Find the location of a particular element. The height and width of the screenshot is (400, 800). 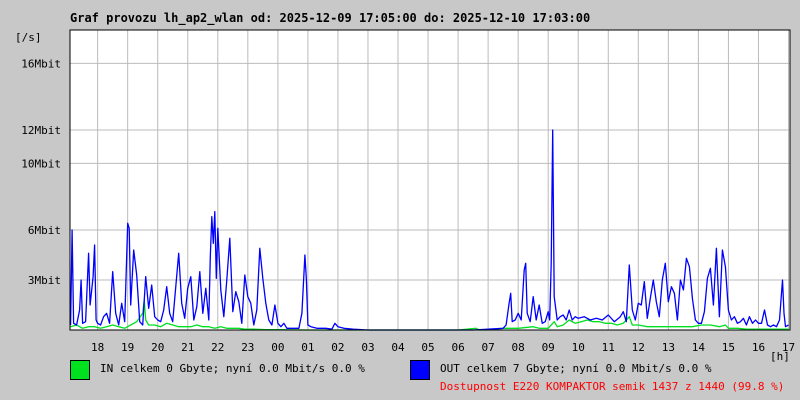

x-tick-label: 05 is located at coordinates (427, 347).